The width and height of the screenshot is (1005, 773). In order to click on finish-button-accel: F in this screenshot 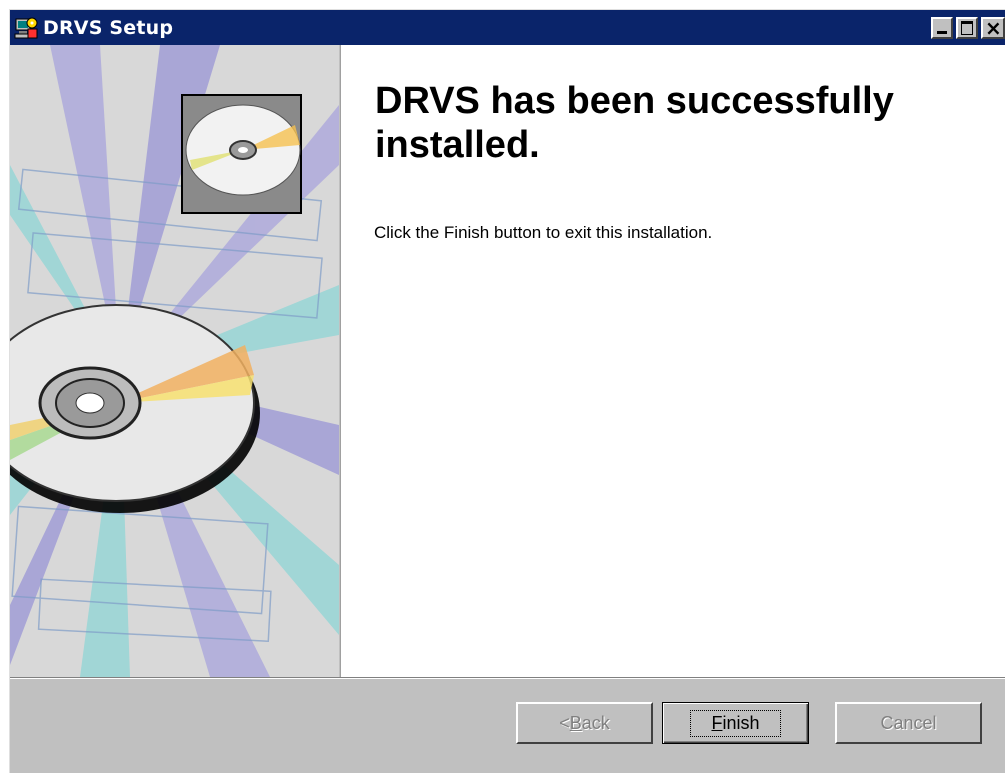, I will do `click(717, 722)`.